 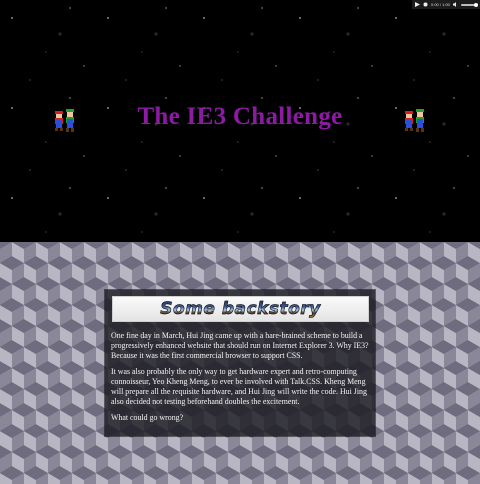 What do you see at coordinates (147, 417) in the screenshot?
I see `backstory-paragraph: What could go wrong?` at bounding box center [147, 417].